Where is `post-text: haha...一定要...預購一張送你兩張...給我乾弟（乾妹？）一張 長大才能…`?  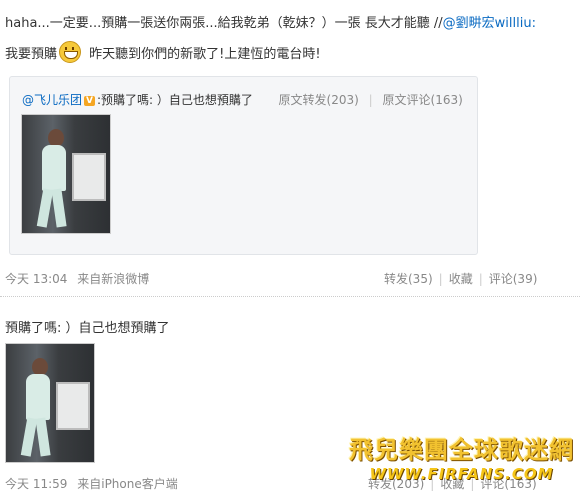 post-text: haha...一定要...預購一張送你兩張...給我乾弟（乾妹？）一張 長大才能… is located at coordinates (224, 23).